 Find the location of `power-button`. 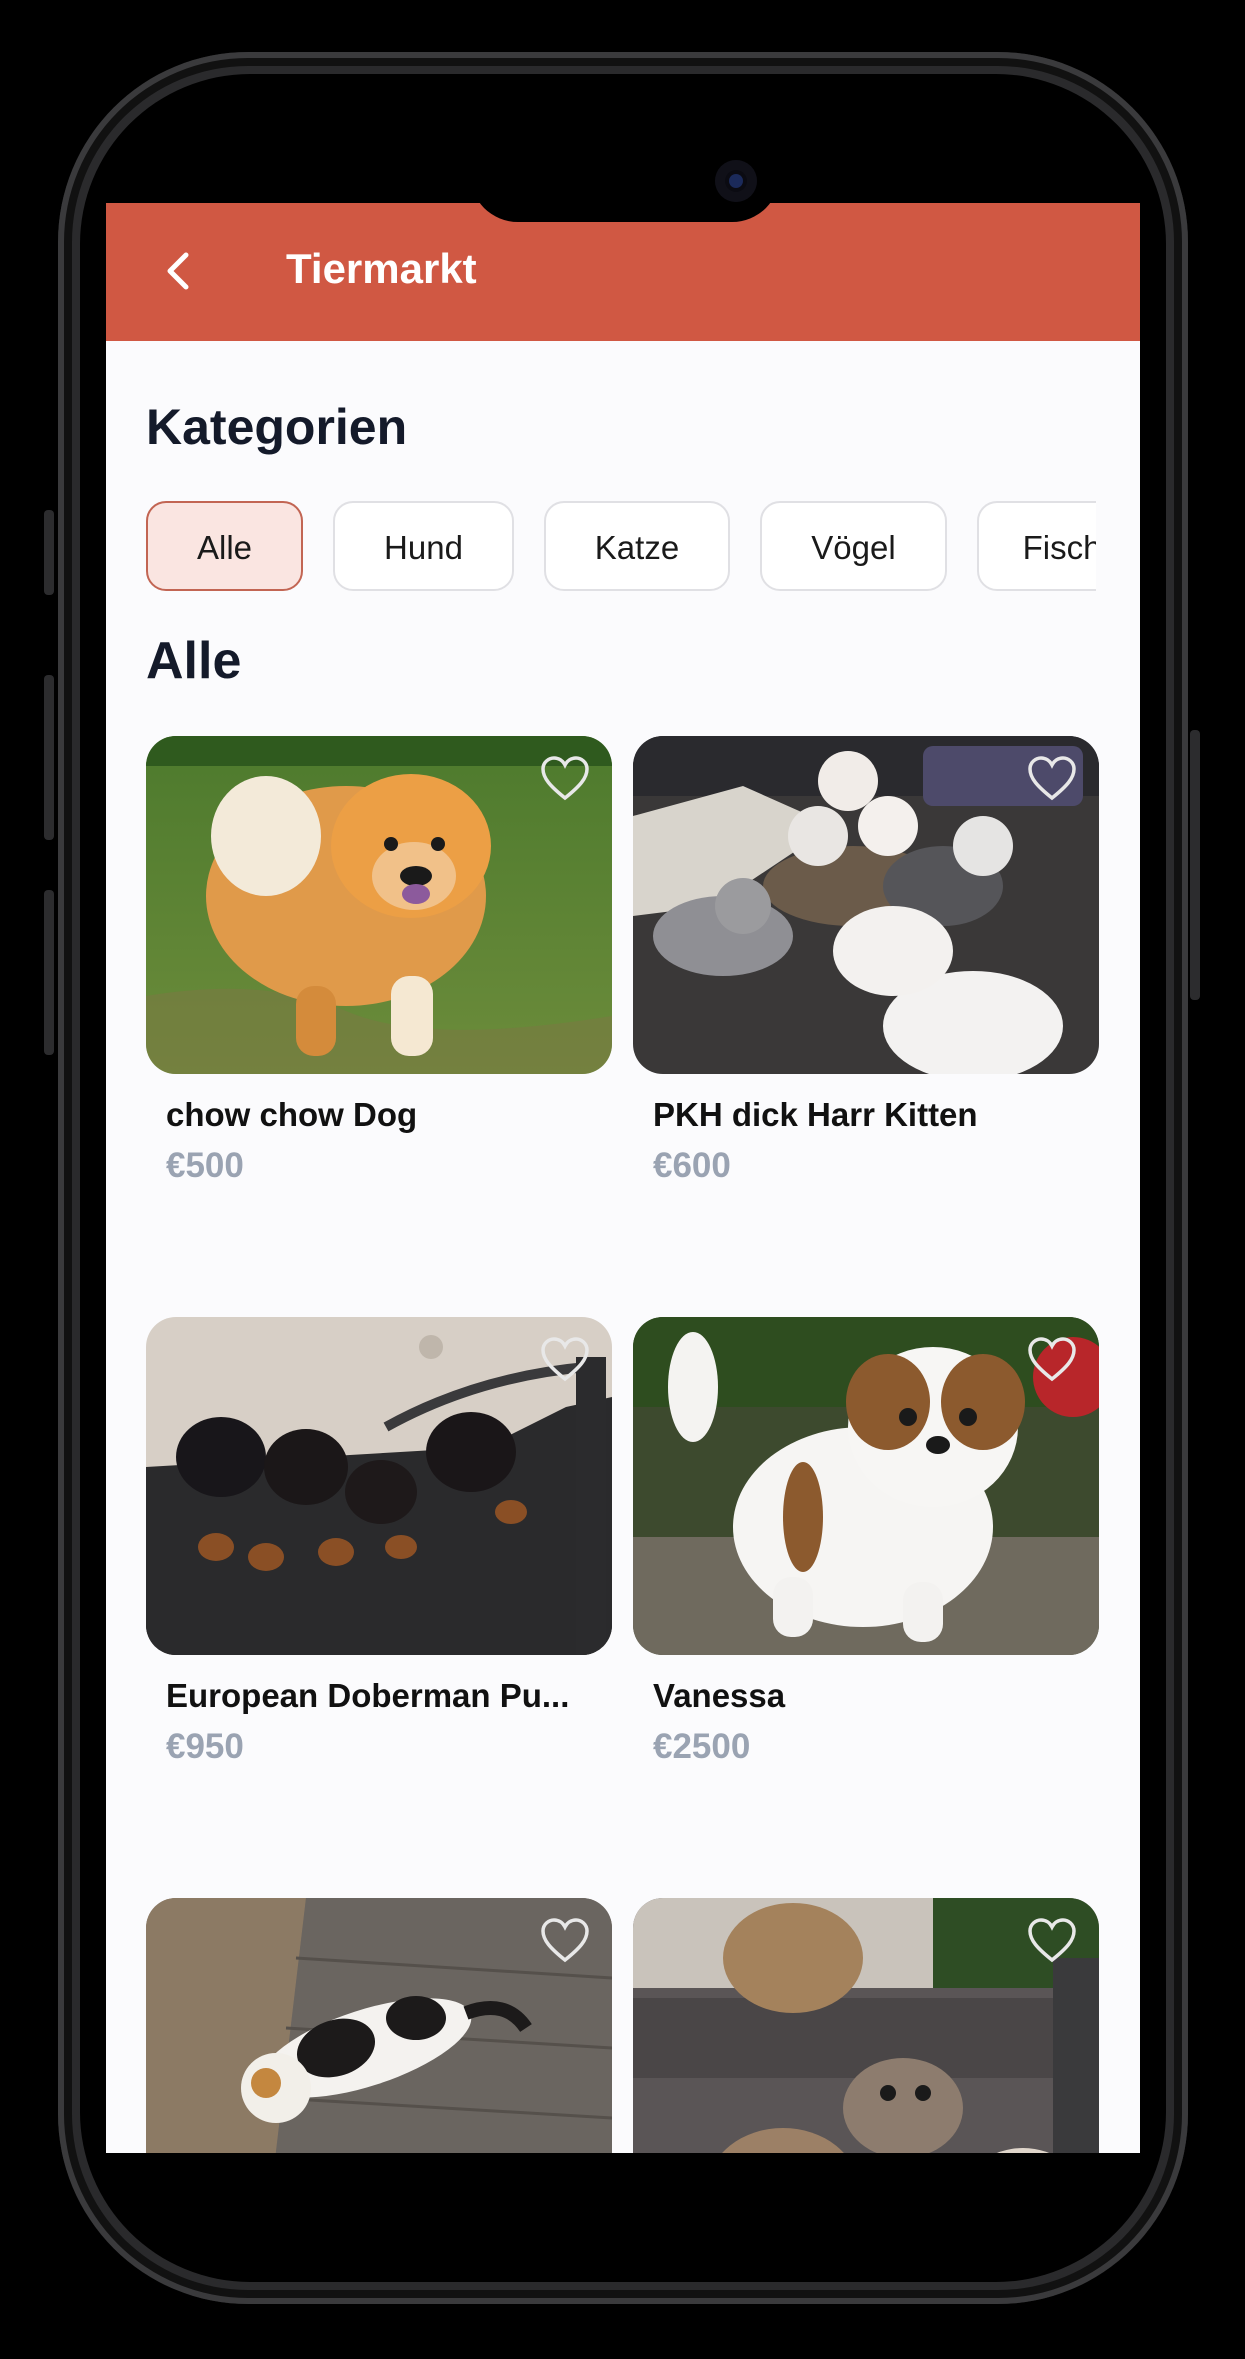

power-button is located at coordinates (1195, 865).